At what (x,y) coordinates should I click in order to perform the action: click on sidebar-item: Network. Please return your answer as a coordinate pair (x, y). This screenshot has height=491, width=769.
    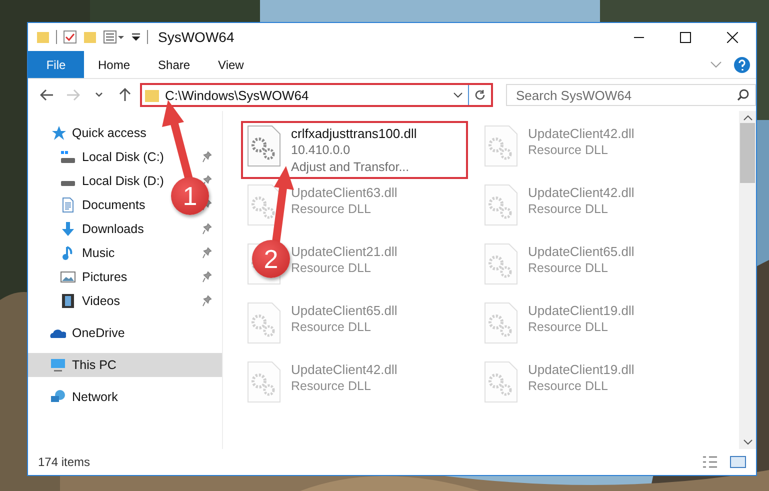
    Looking at the image, I should click on (75, 397).